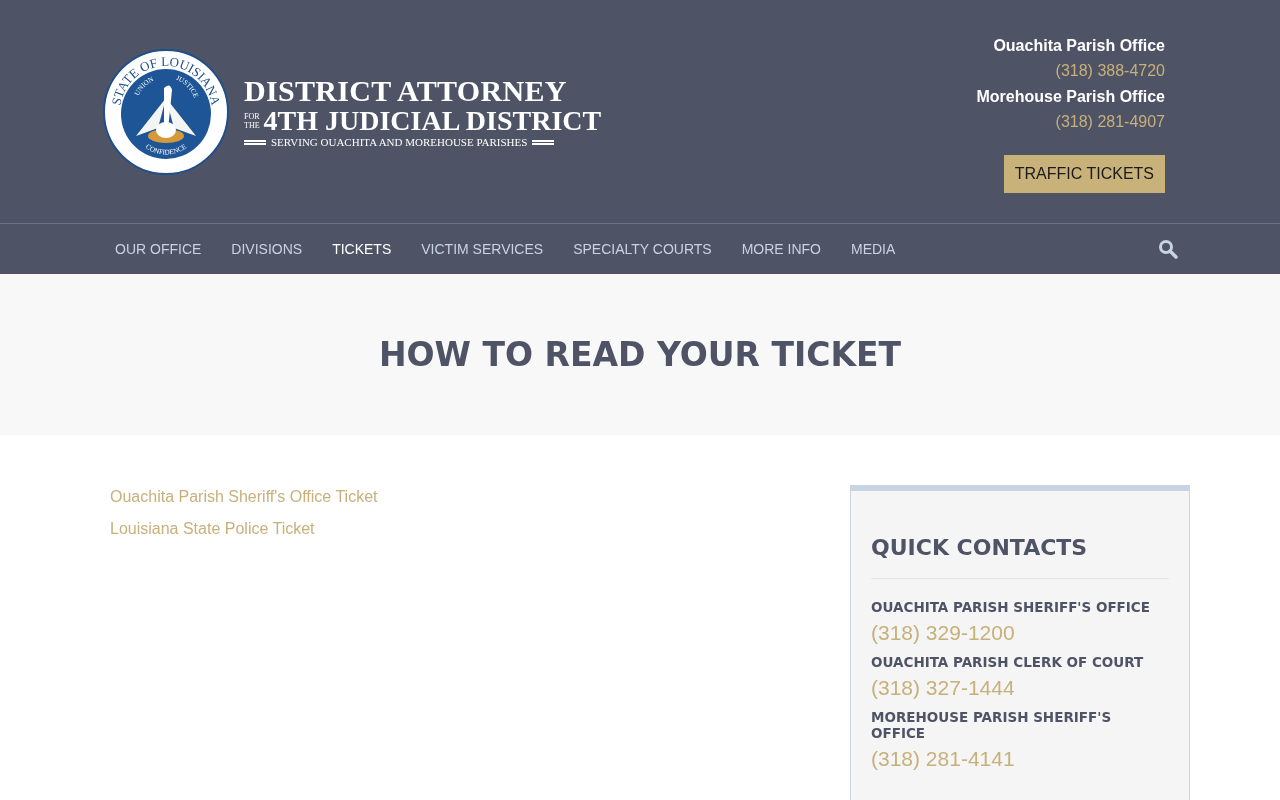 This screenshot has height=800, width=1280. What do you see at coordinates (482, 249) in the screenshot?
I see `nav-link: VICTIM SERVICES` at bounding box center [482, 249].